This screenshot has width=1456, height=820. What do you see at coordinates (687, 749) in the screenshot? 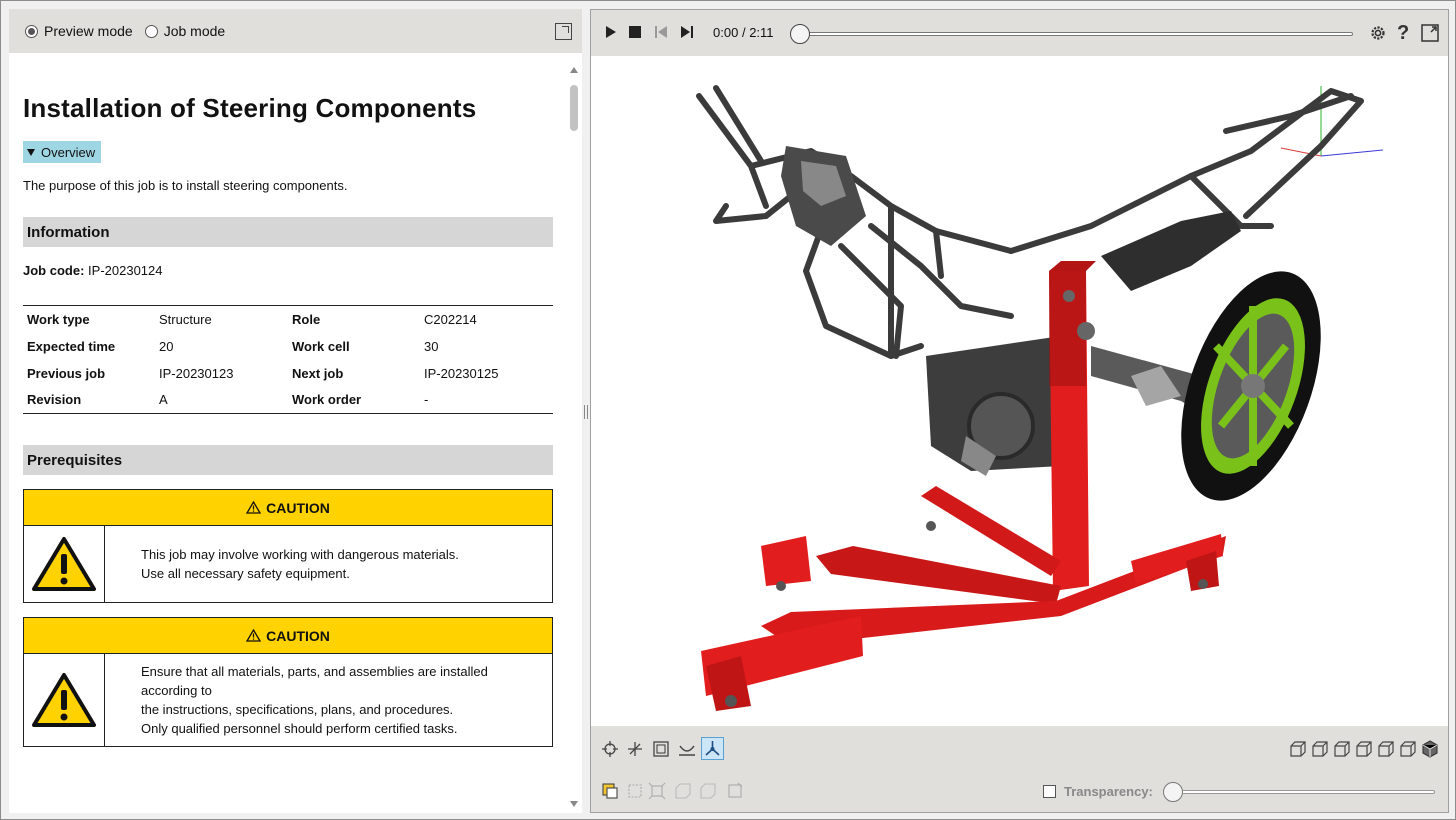
I see `ground-icon` at bounding box center [687, 749].